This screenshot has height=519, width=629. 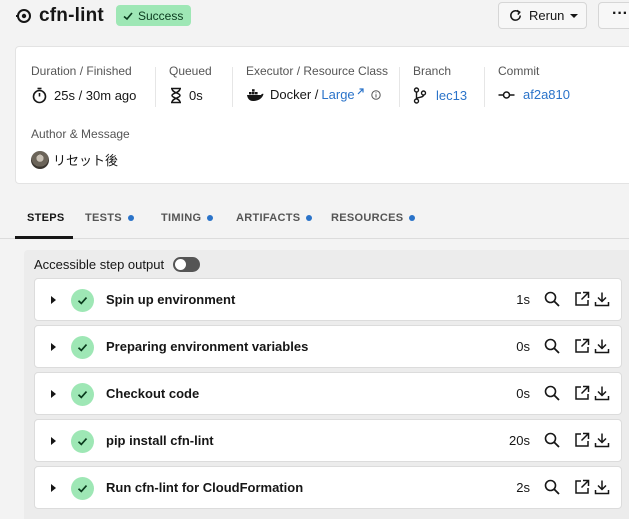 What do you see at coordinates (187, 264) in the screenshot?
I see `accessible-output-toggle` at bounding box center [187, 264].